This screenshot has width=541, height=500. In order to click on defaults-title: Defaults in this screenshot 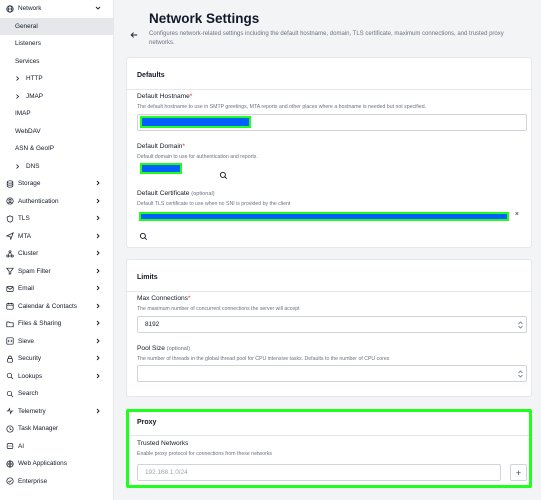, I will do `click(151, 75)`.